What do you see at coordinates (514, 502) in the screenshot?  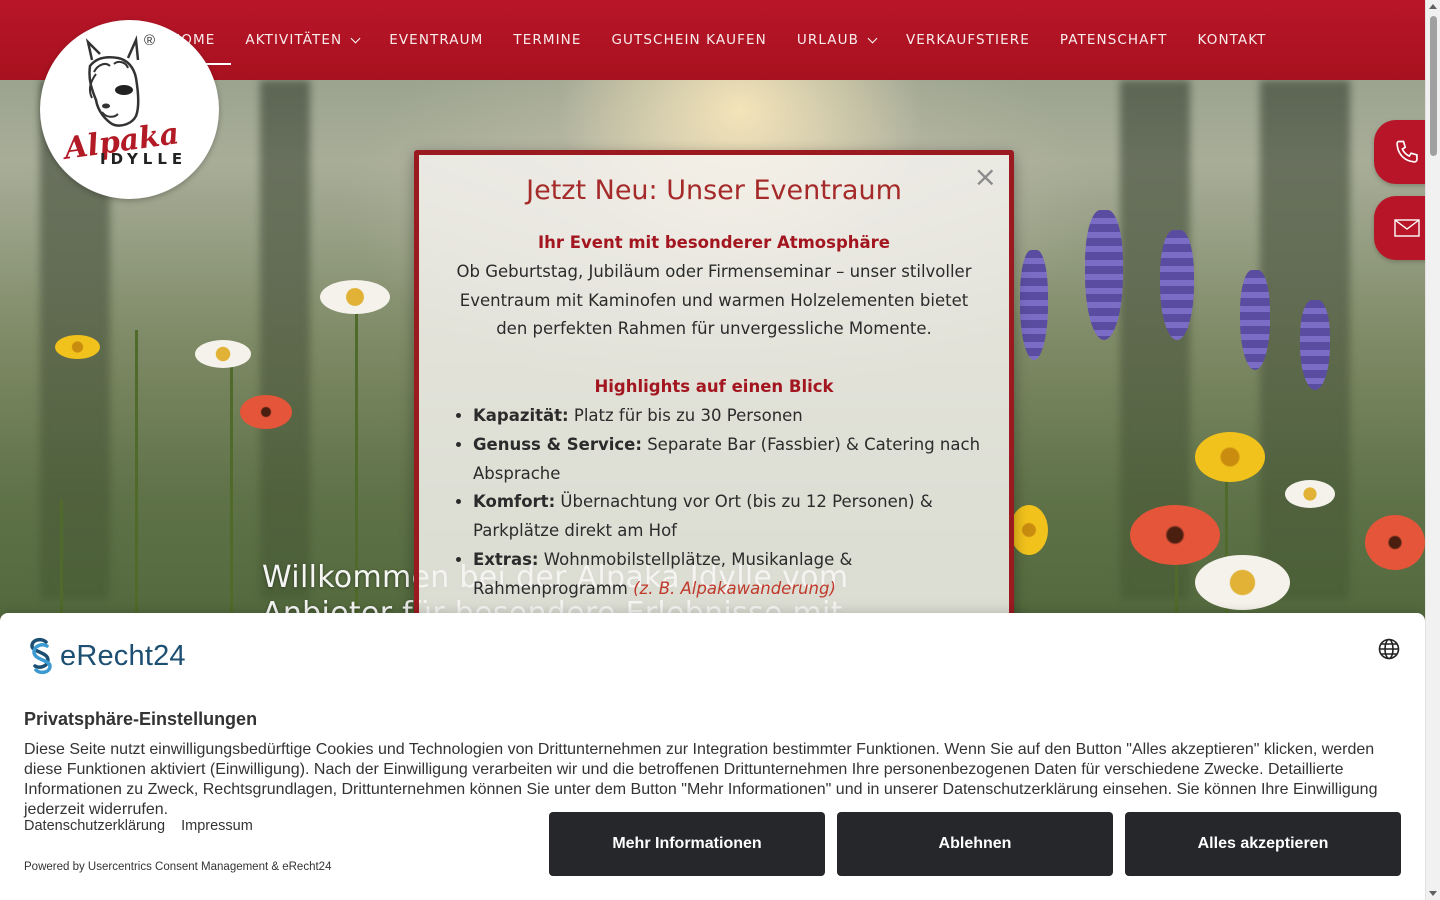 I see `highlight-label: Komfort:` at bounding box center [514, 502].